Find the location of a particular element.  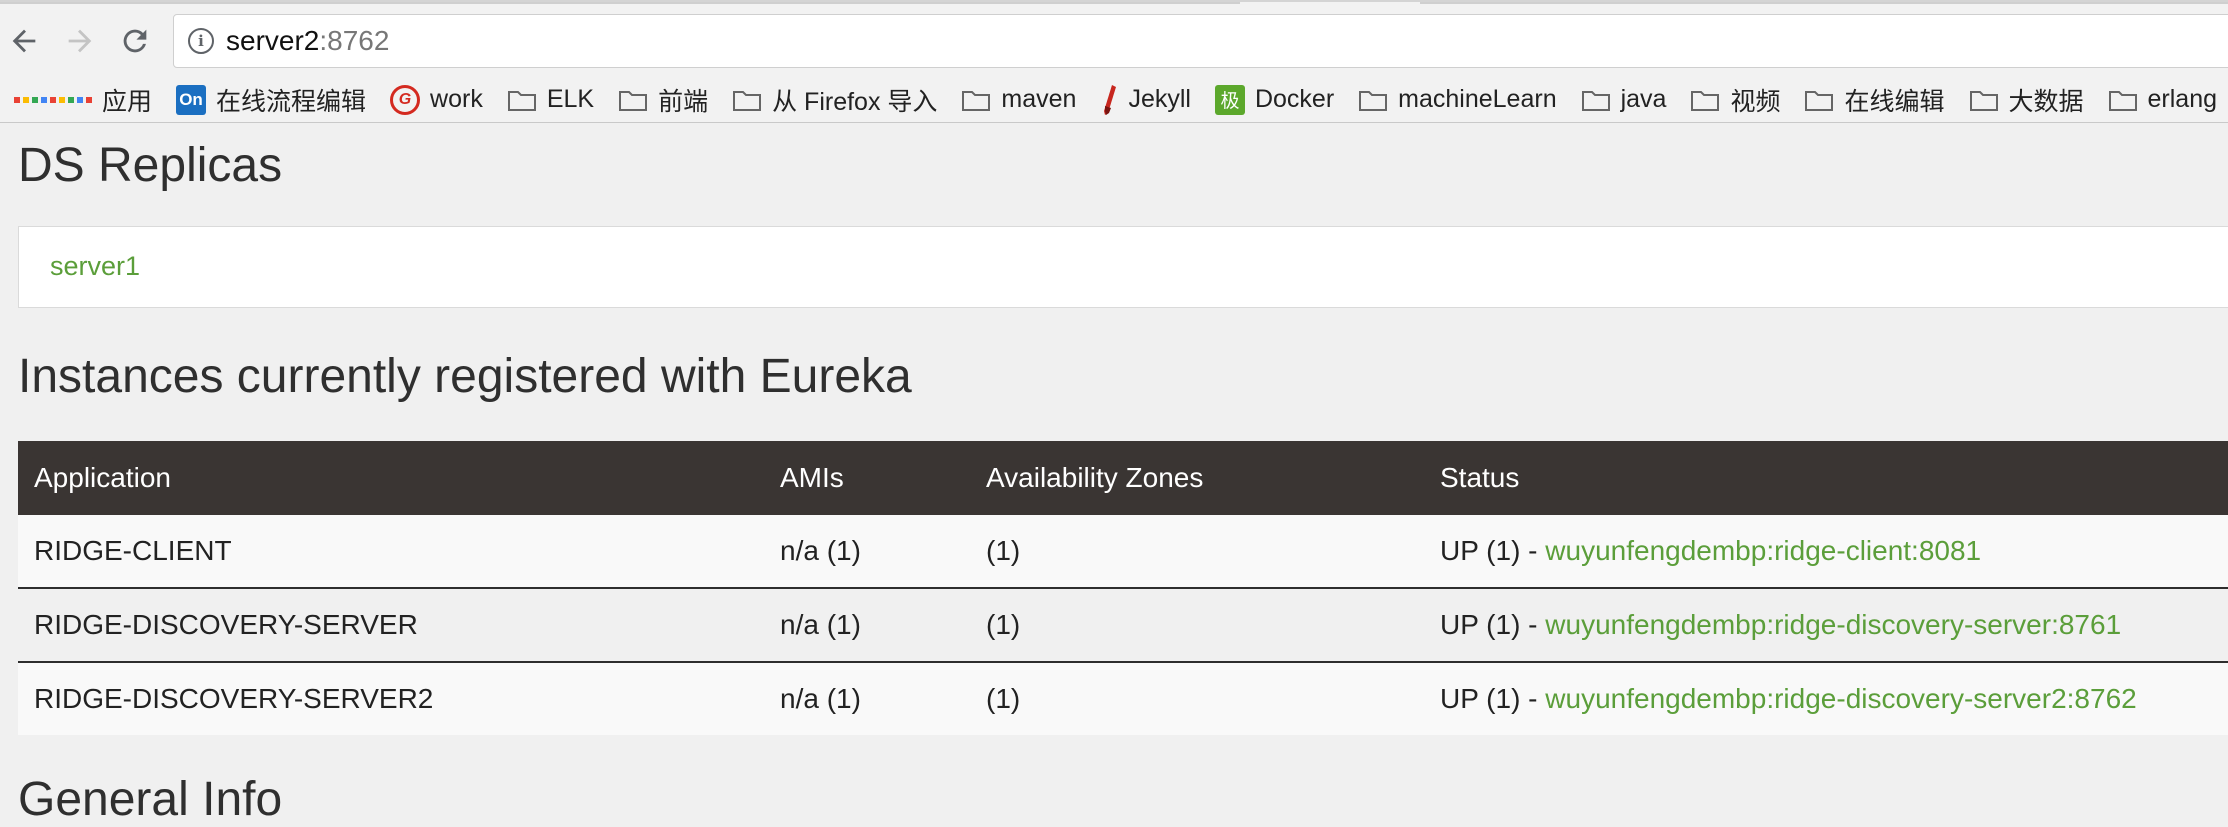

apps-grid-icon is located at coordinates (53, 99).